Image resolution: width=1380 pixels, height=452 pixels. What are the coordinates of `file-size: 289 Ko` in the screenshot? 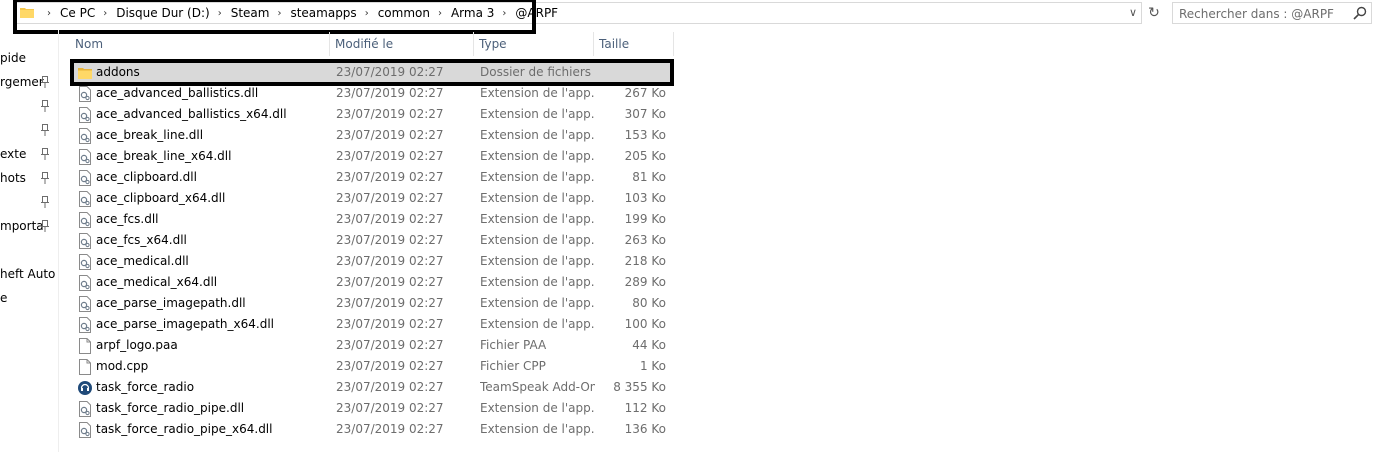 It's located at (645, 282).